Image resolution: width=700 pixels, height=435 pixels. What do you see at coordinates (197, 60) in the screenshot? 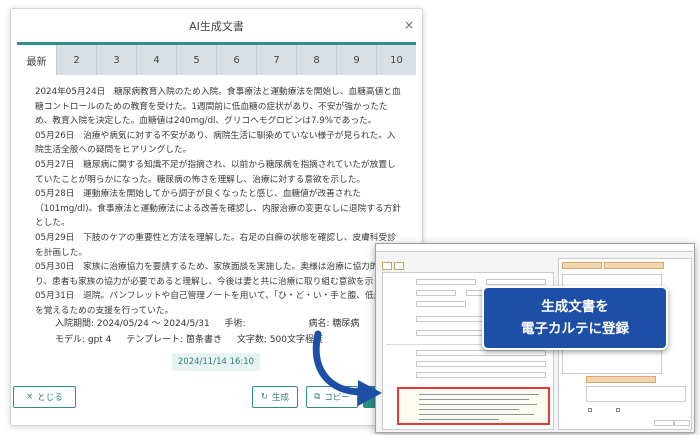
I see `tab-5: 5` at bounding box center [197, 60].